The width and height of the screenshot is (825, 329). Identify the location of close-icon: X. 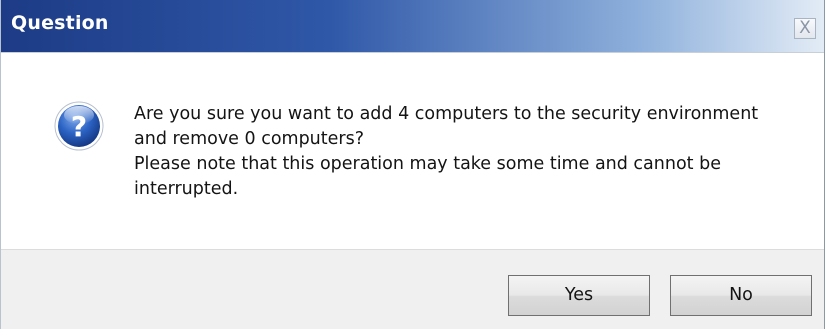
(805, 28).